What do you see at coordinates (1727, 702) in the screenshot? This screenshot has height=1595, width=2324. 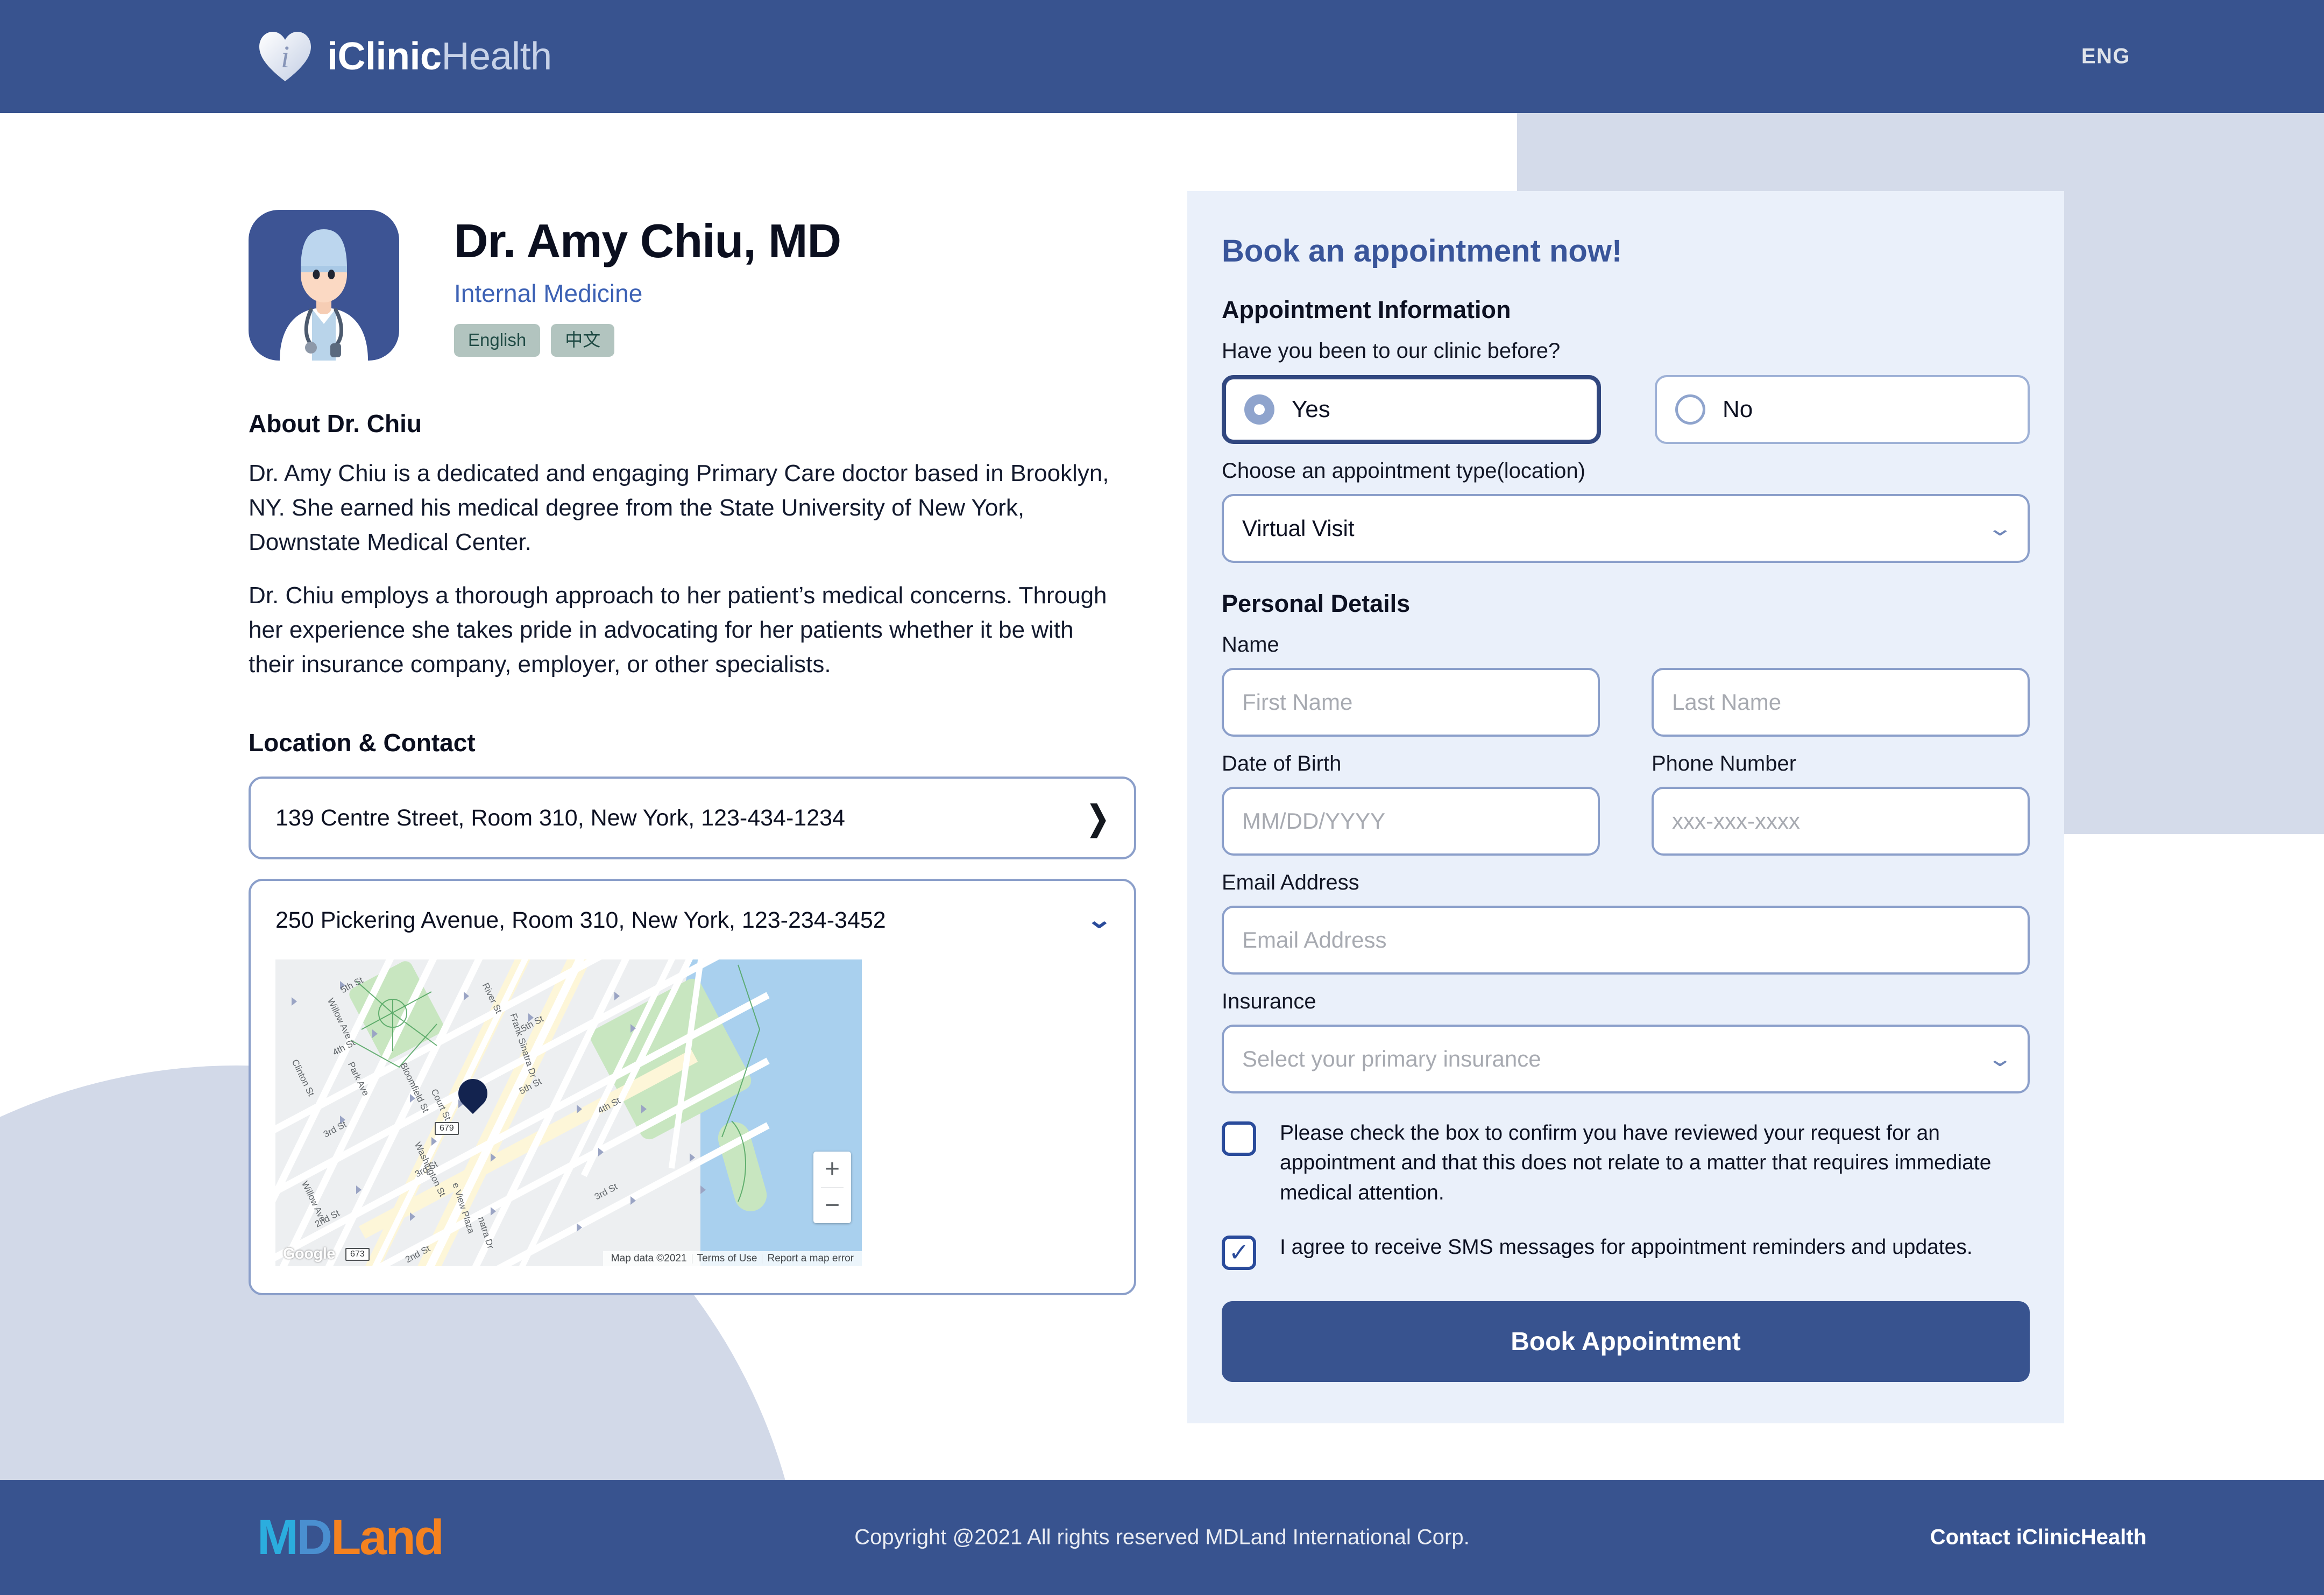 I see `last-name-placeholder: Last Name` at bounding box center [1727, 702].